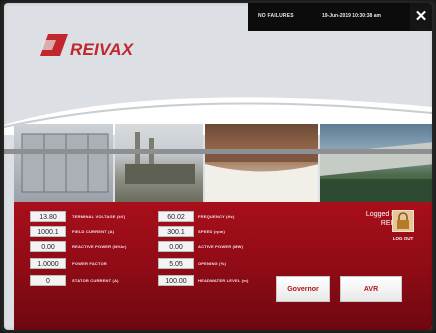  What do you see at coordinates (223, 280) in the screenshot?
I see `headwater-level-label: HEADWATER LEVEL (m)` at bounding box center [223, 280].